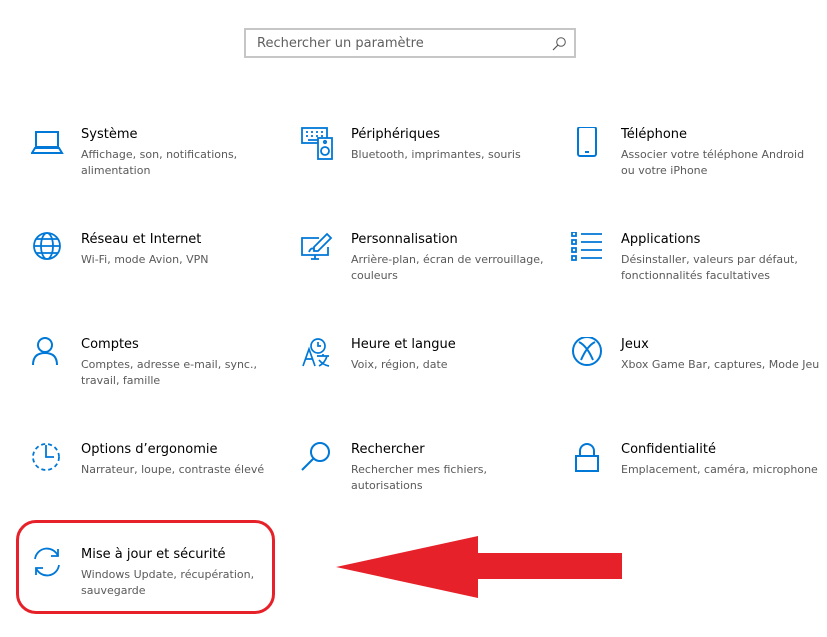 The width and height of the screenshot is (827, 637). Describe the element at coordinates (340, 43) in the screenshot. I see `search-placeholder: Rechercher un paramètre` at that location.